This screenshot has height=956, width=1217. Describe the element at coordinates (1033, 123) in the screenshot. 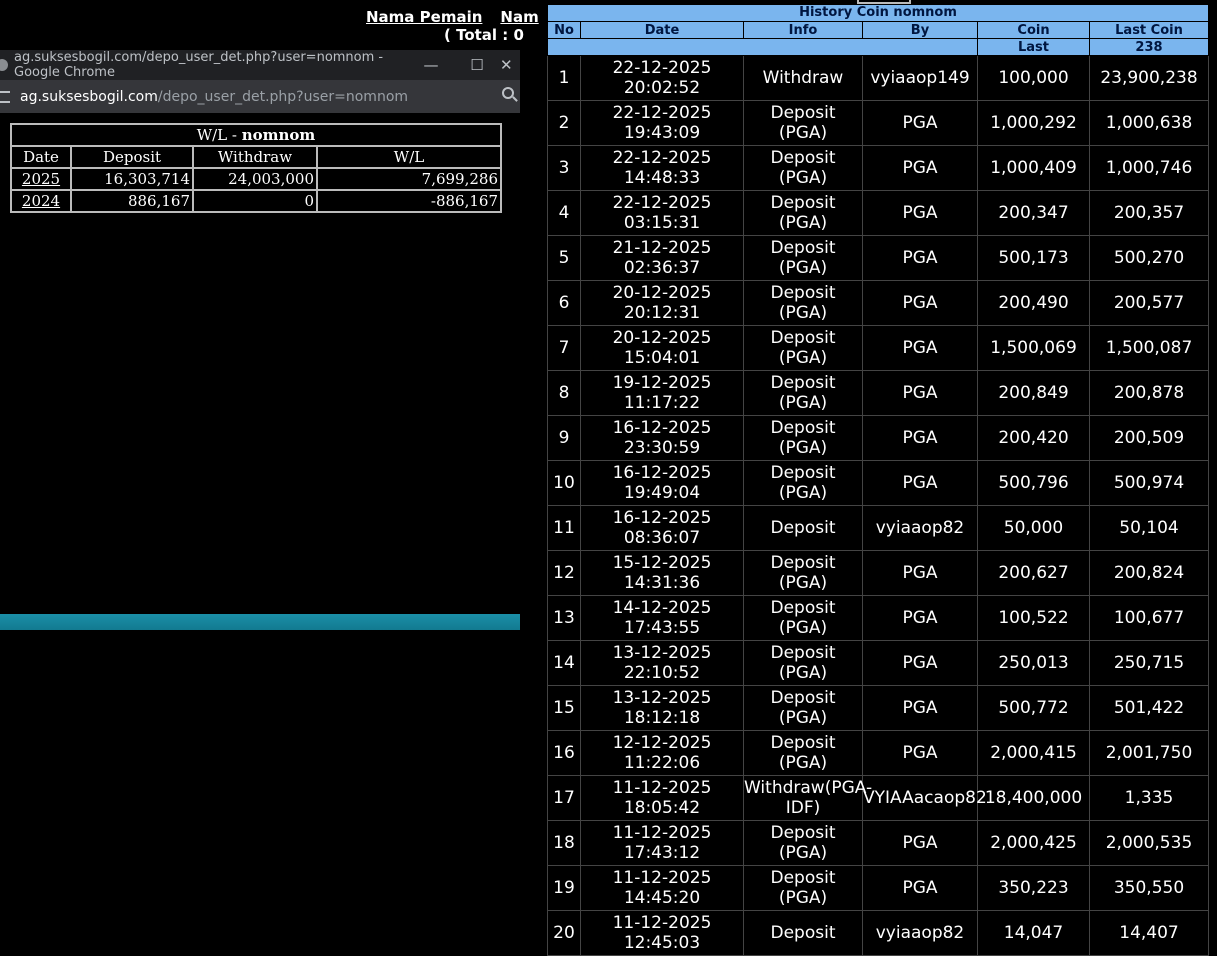

I see `row-coin-coin: 1,000,292` at that location.